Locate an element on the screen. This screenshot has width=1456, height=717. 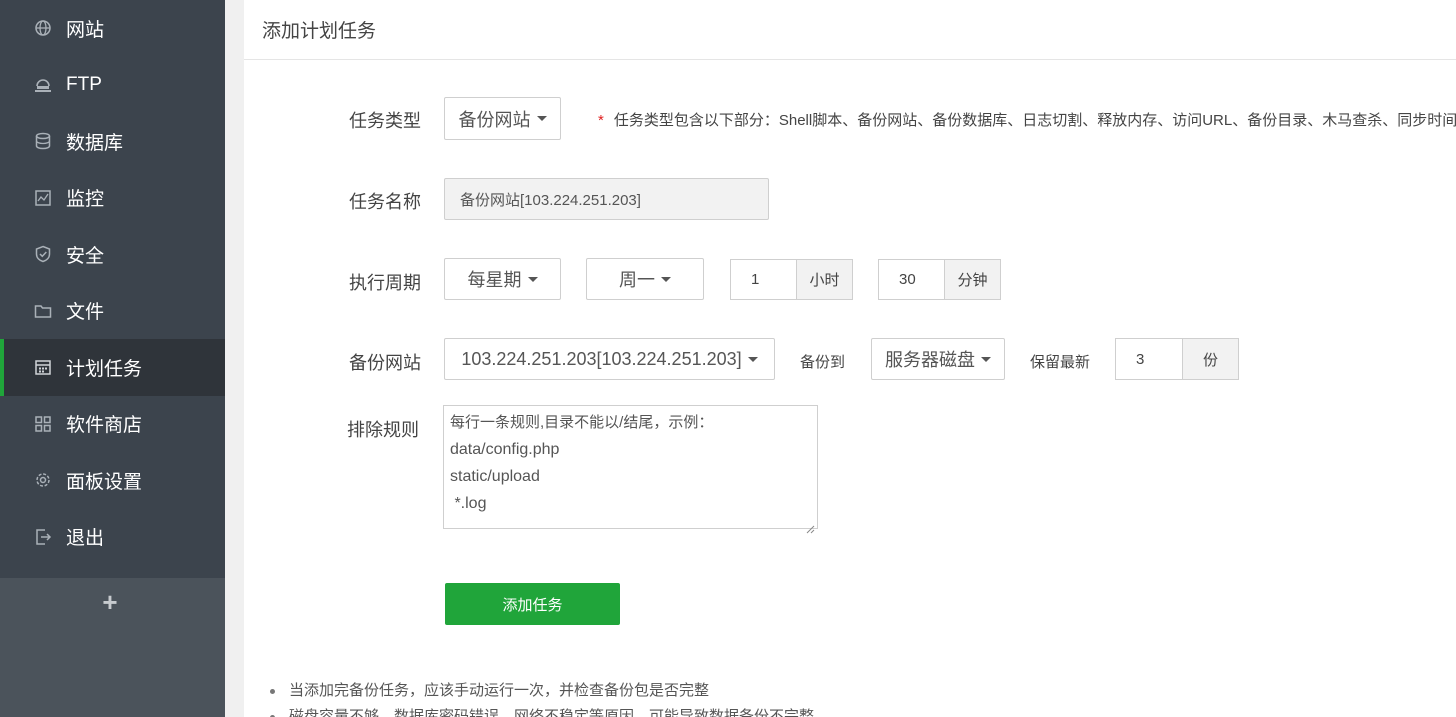
keep-count-input: 3 is located at coordinates (1149, 359).